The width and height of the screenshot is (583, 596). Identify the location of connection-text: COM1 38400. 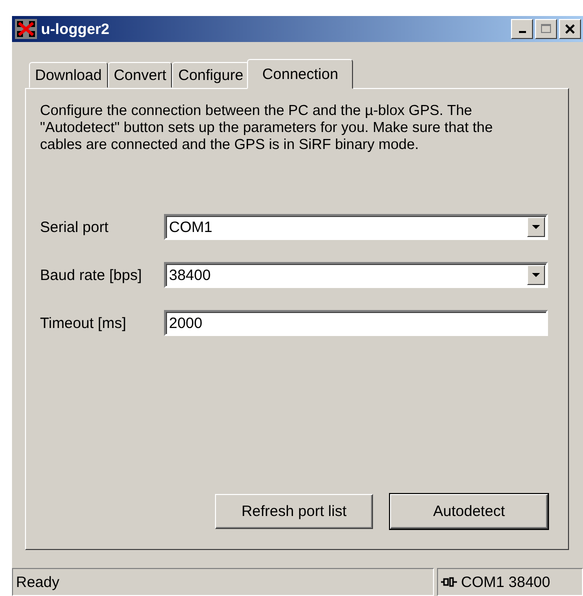
(505, 582).